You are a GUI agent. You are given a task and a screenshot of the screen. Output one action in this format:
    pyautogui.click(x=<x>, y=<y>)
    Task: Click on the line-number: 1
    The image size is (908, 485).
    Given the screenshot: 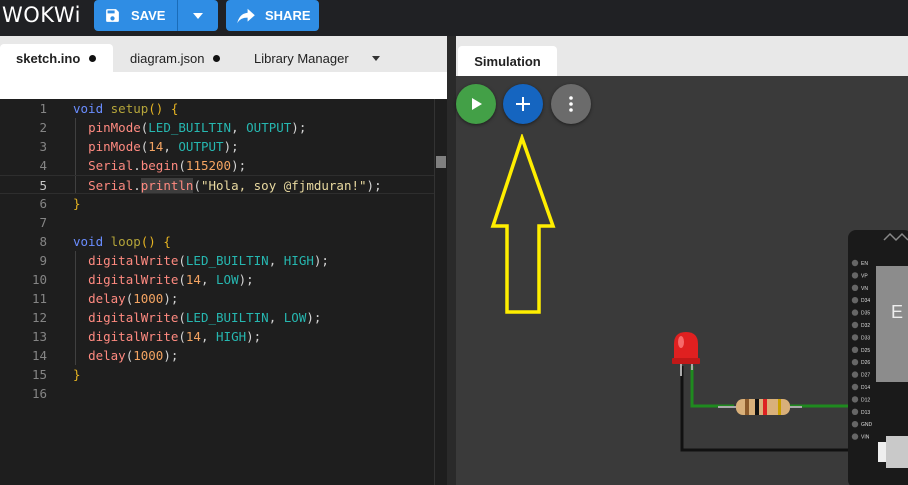 What is the action you would take?
    pyautogui.click(x=43, y=108)
    